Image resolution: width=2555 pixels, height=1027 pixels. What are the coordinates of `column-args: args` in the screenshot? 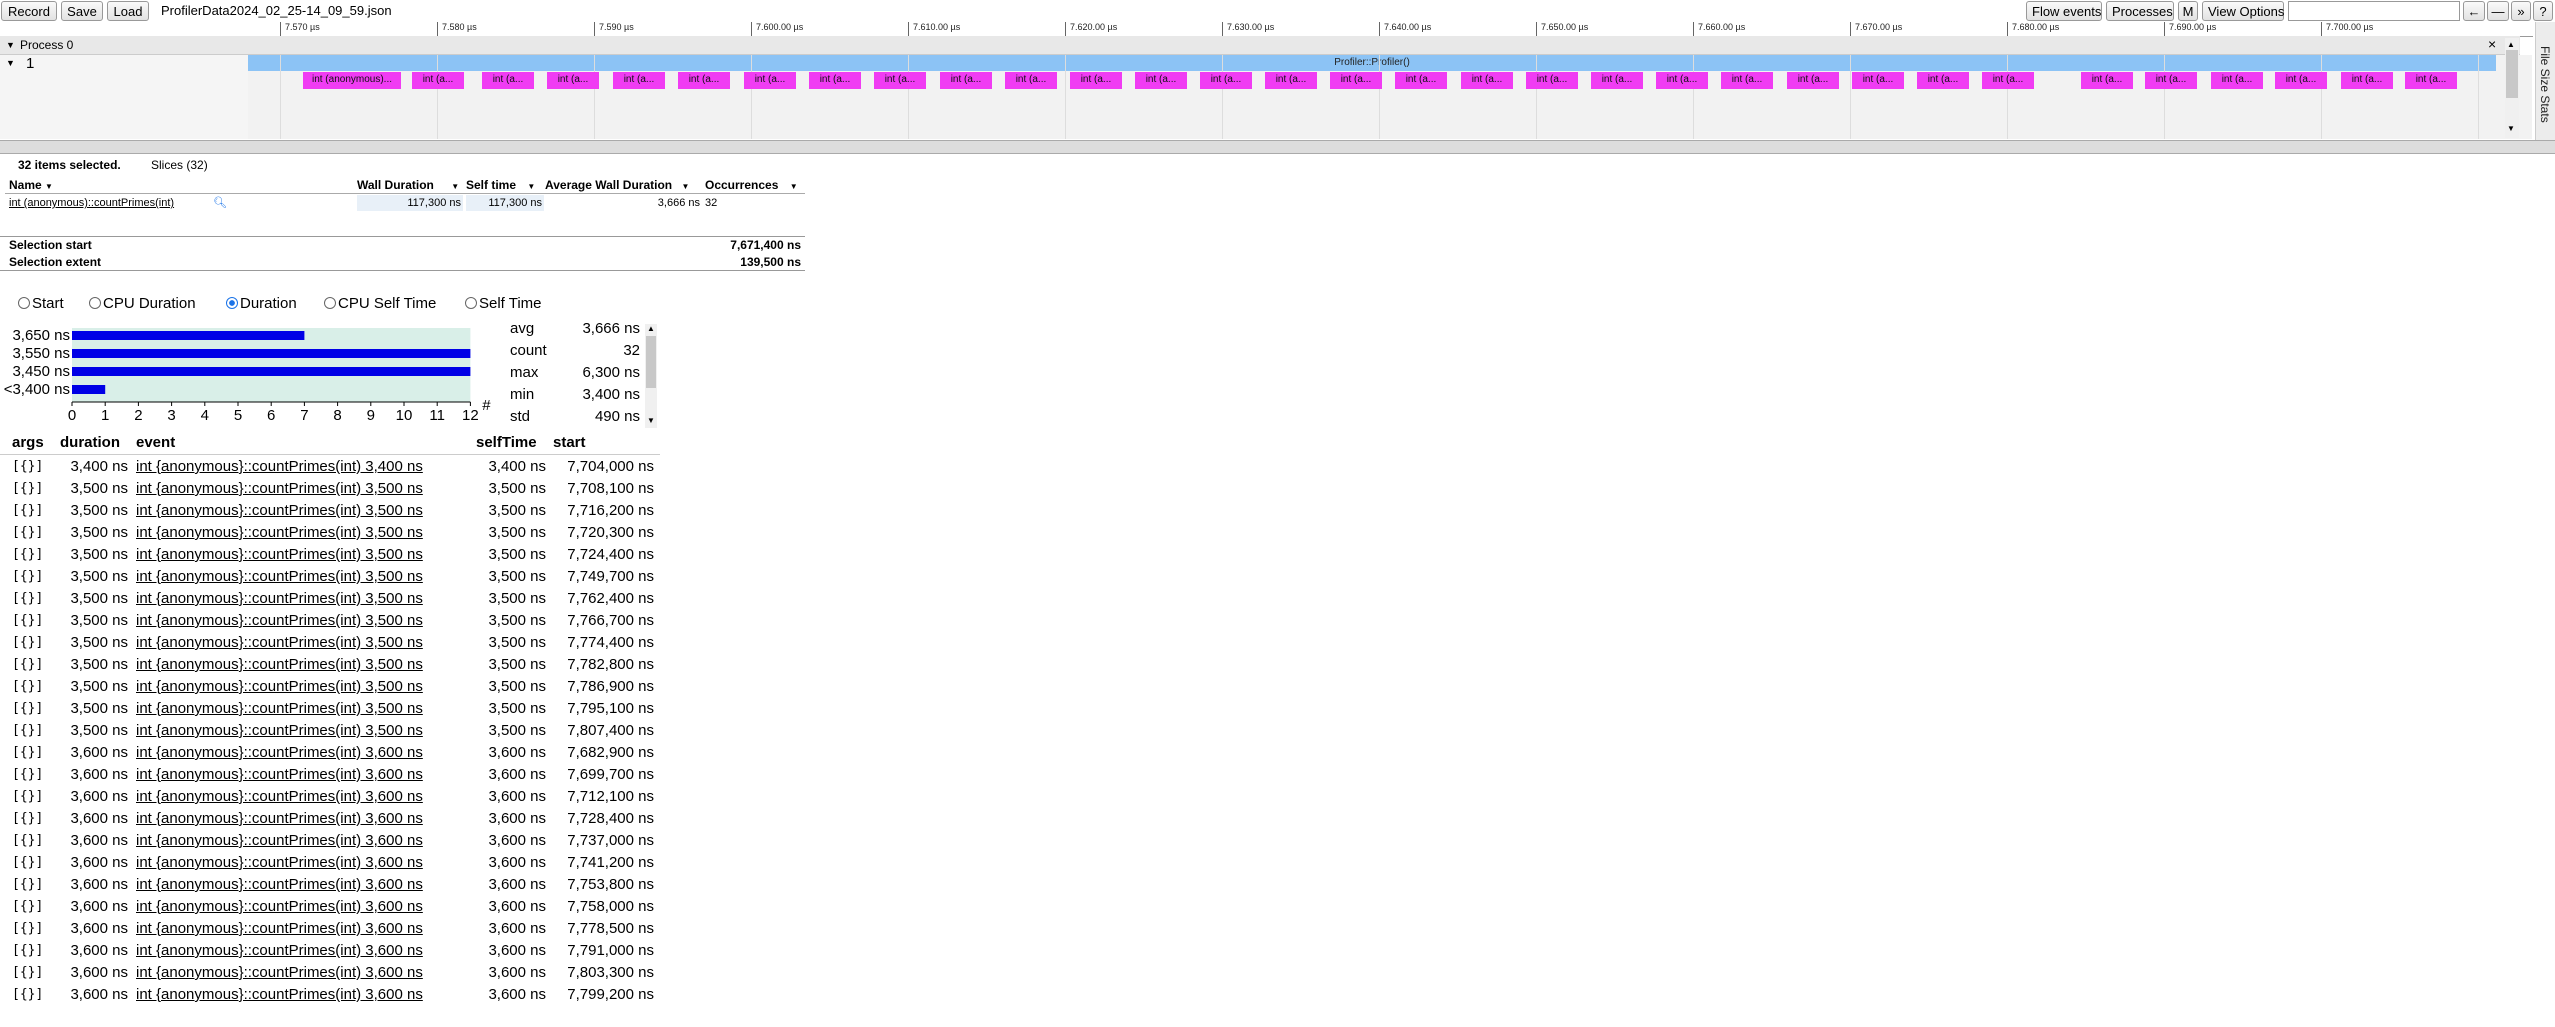 It's located at (28, 442).